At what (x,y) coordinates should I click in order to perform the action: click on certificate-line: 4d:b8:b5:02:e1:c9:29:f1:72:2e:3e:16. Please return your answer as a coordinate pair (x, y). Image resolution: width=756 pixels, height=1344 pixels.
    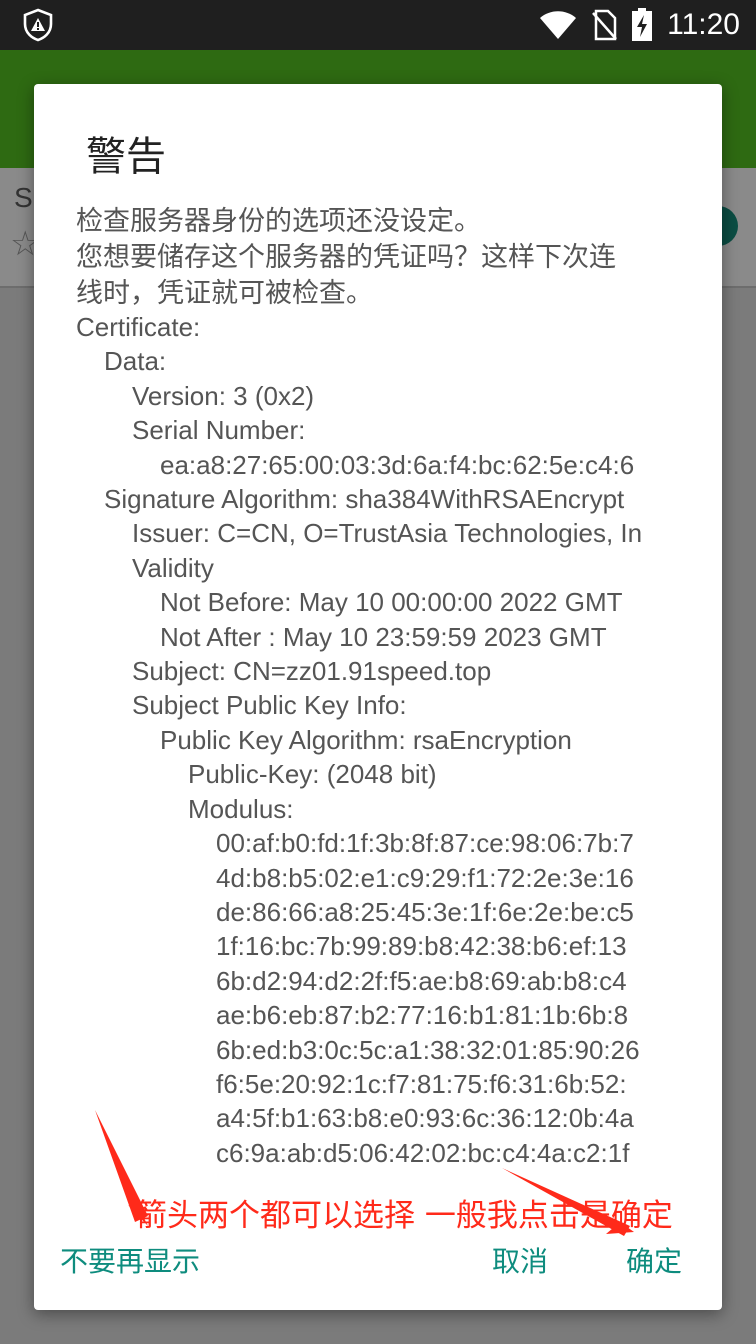
    Looking at the image, I should click on (425, 877).